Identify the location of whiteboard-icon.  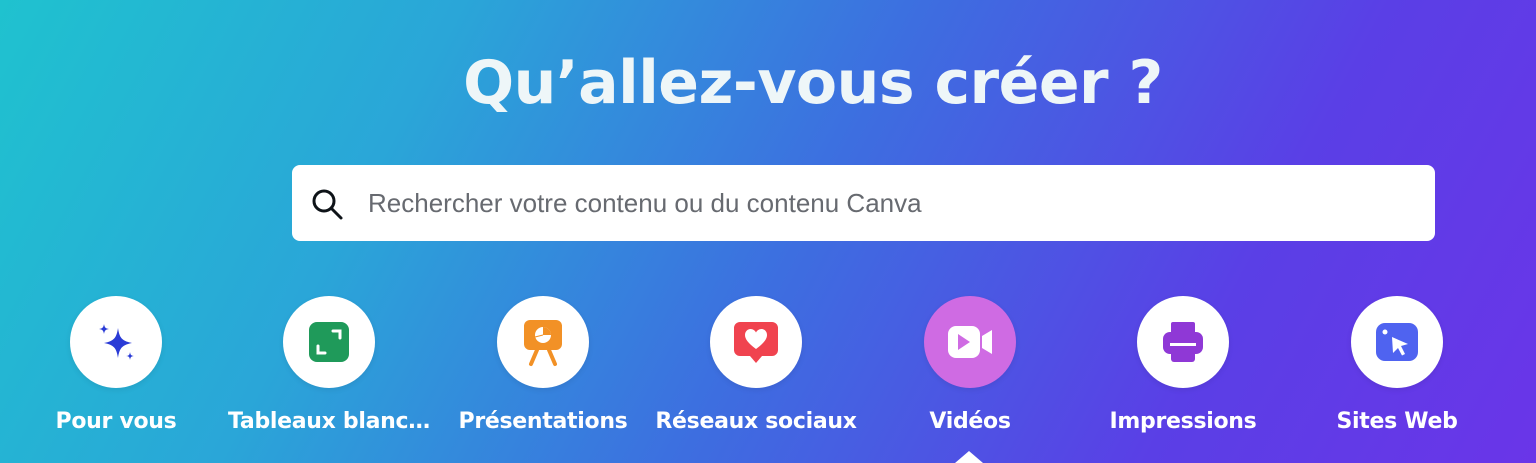
(329, 342).